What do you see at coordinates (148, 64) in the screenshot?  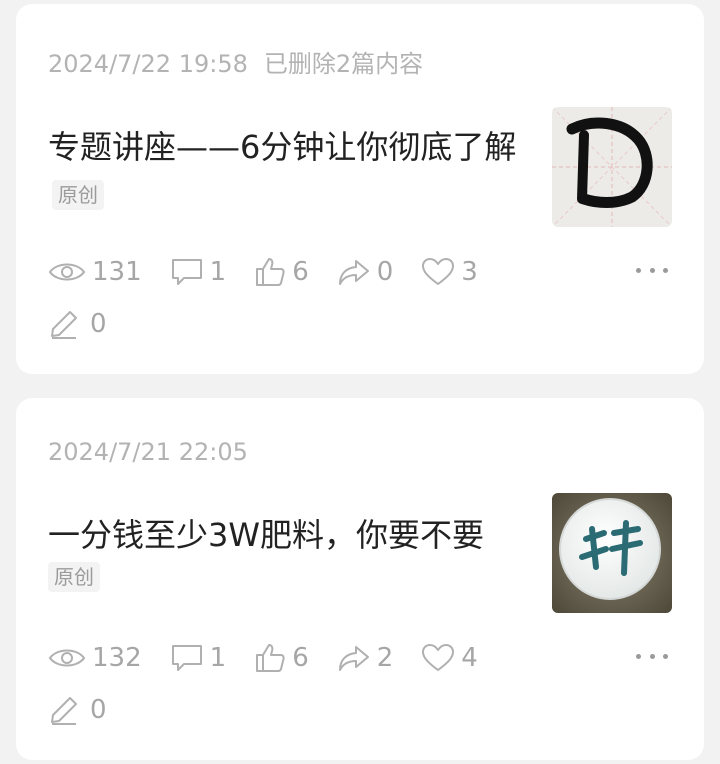 I see `post-timestamp: 2024/7/22 19:58` at bounding box center [148, 64].